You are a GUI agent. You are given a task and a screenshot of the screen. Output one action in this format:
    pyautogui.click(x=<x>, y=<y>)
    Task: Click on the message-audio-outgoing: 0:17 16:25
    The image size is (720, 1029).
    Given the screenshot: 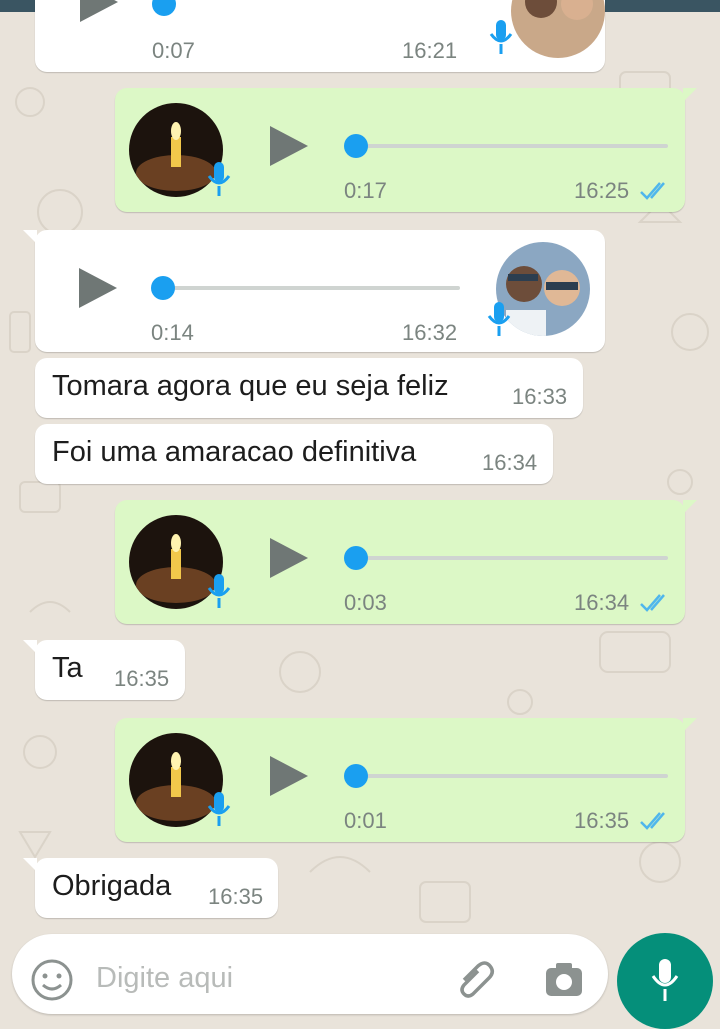 What is the action you would take?
    pyautogui.click(x=406, y=150)
    